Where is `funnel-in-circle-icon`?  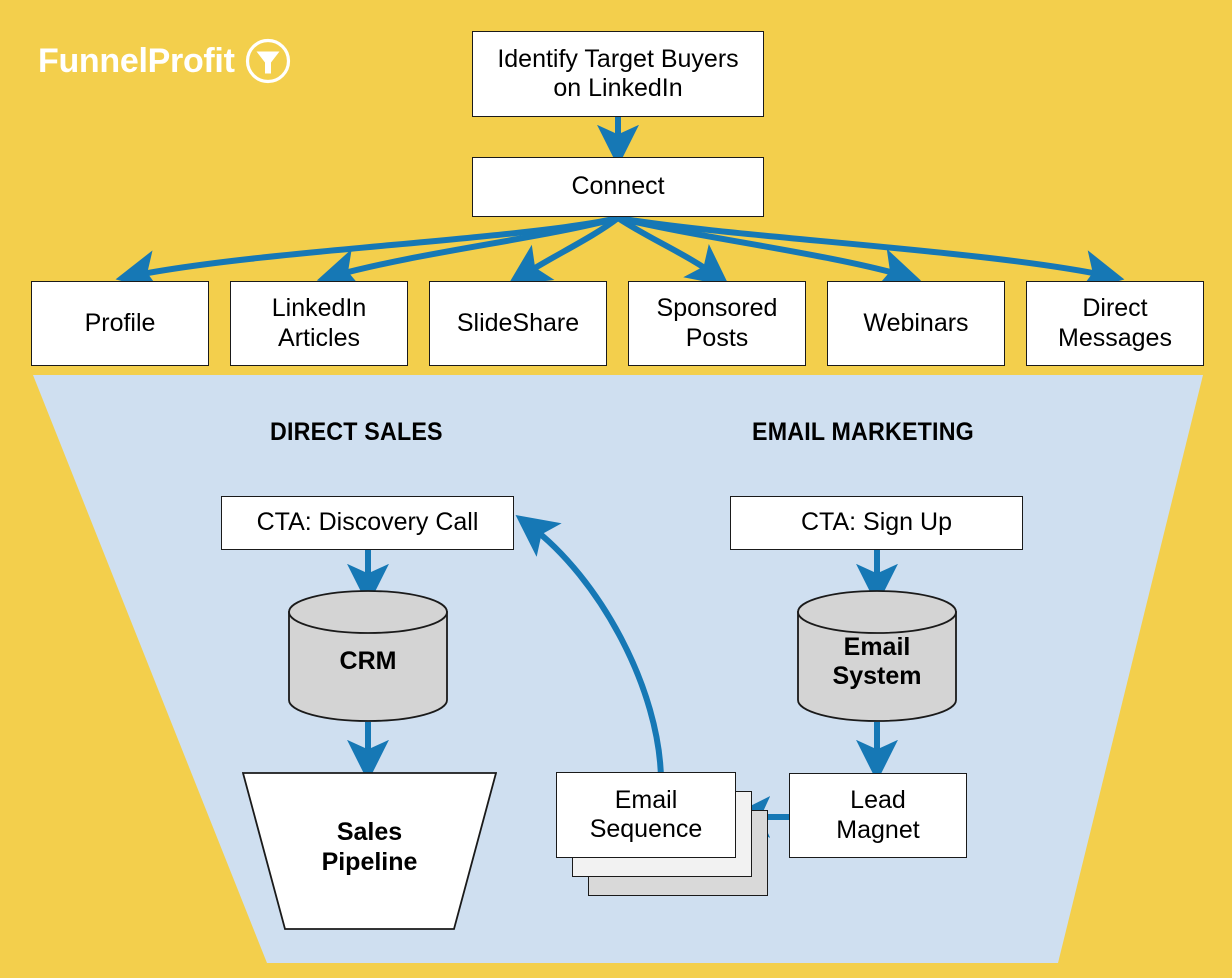
funnel-in-circle-icon is located at coordinates (268, 61).